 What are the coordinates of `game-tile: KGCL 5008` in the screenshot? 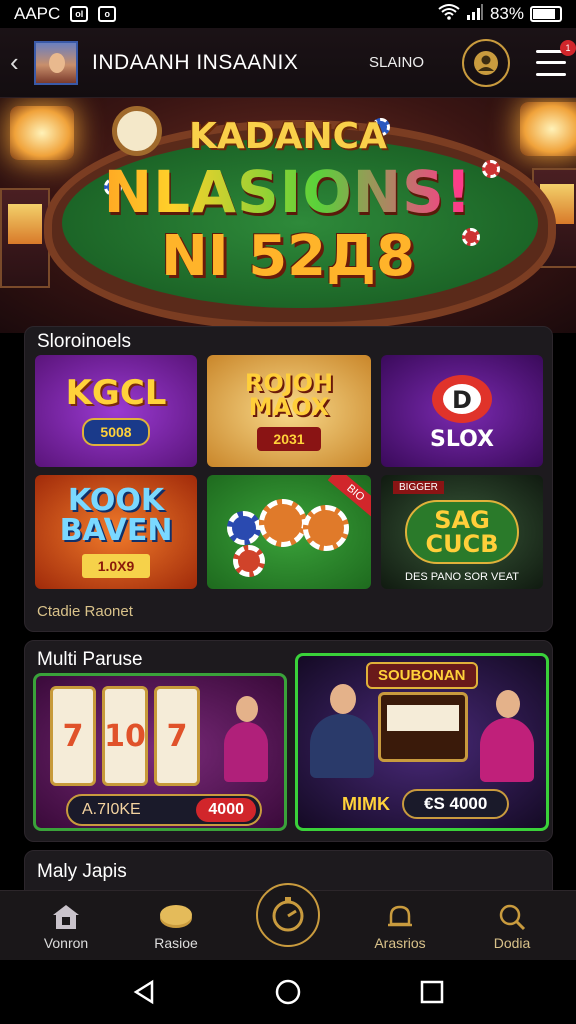 It's located at (116, 411).